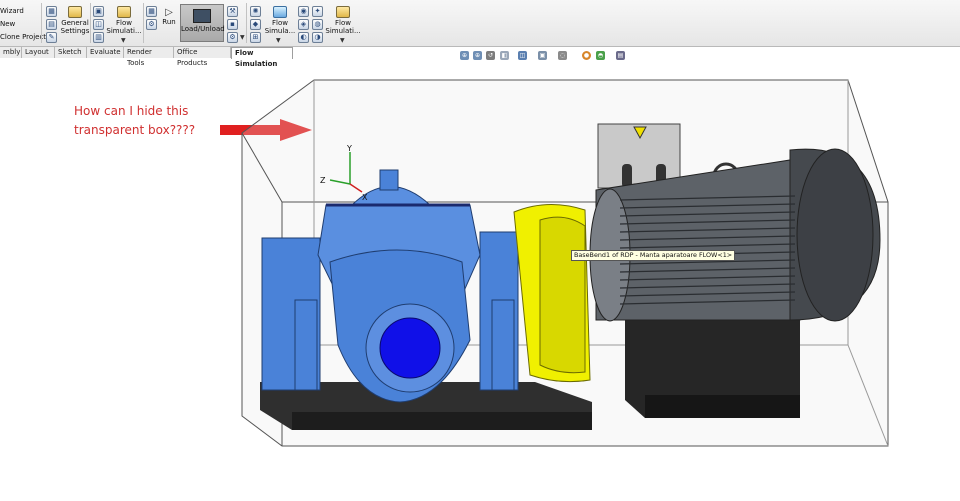  I want to click on tab-sketch: Sketch, so click(71, 52).